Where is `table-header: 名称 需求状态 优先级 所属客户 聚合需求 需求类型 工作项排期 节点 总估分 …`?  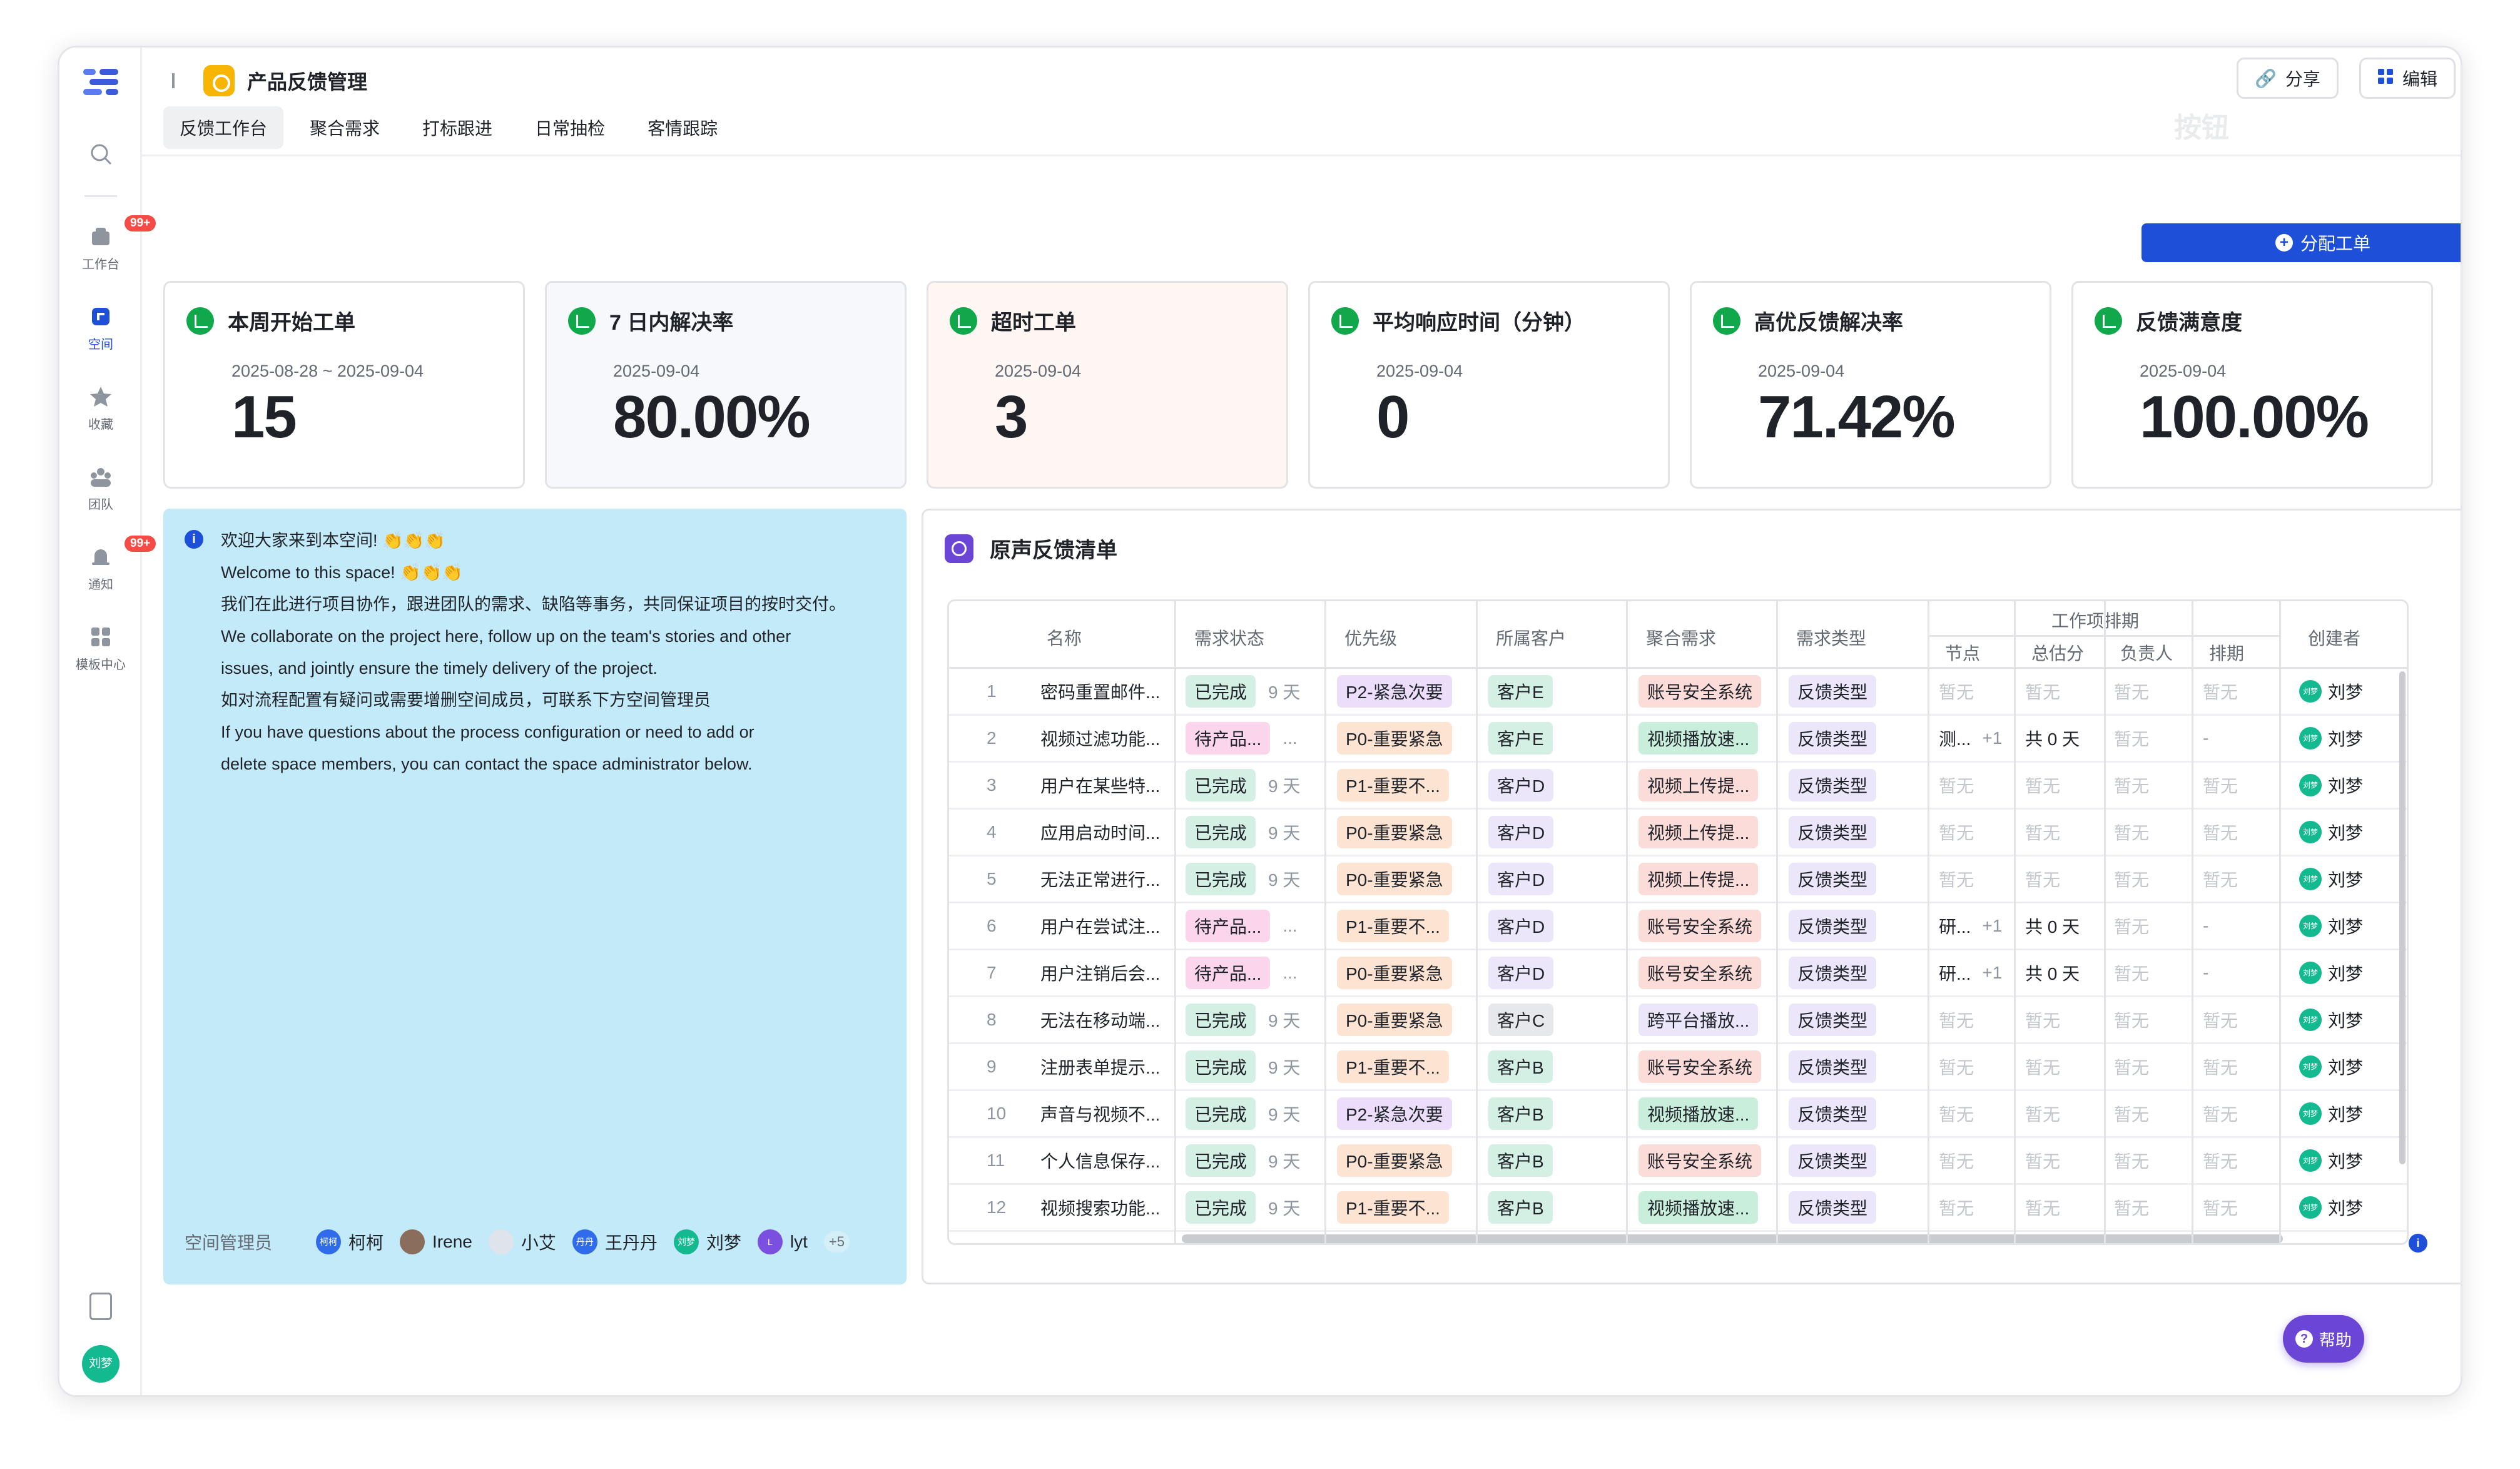 table-header: 名称 需求状态 优先级 所属客户 聚合需求 需求类型 工作项排期 节点 总估分 … is located at coordinates (1678, 635).